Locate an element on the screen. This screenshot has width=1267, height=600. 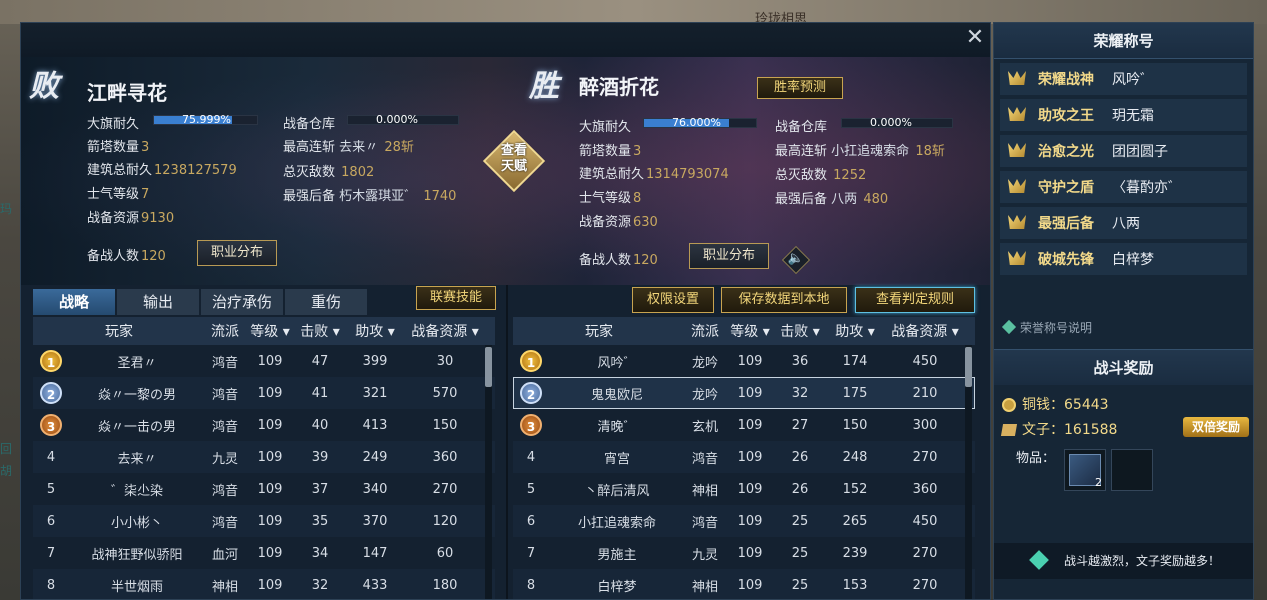
double-reward-badge: 双倍奖励 is located at coordinates (1216, 427).